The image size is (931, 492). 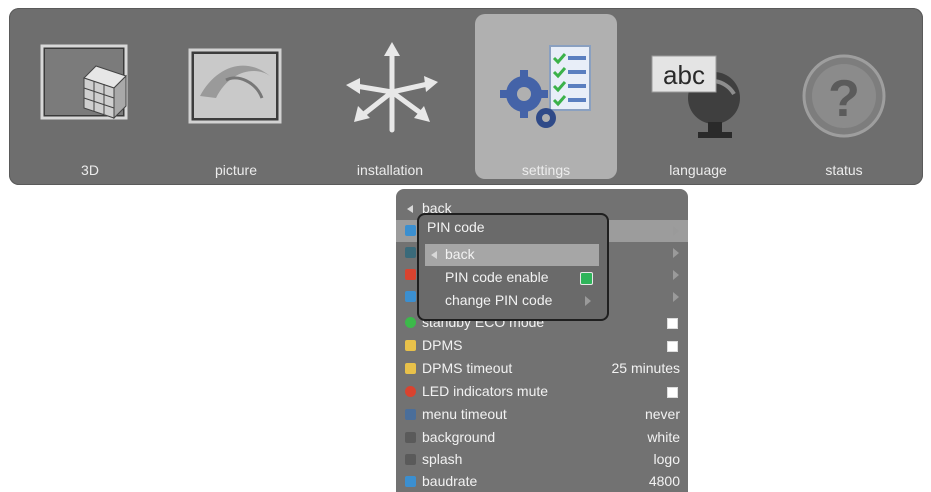 I want to click on gears-checklist-icon, so click(x=545, y=86).